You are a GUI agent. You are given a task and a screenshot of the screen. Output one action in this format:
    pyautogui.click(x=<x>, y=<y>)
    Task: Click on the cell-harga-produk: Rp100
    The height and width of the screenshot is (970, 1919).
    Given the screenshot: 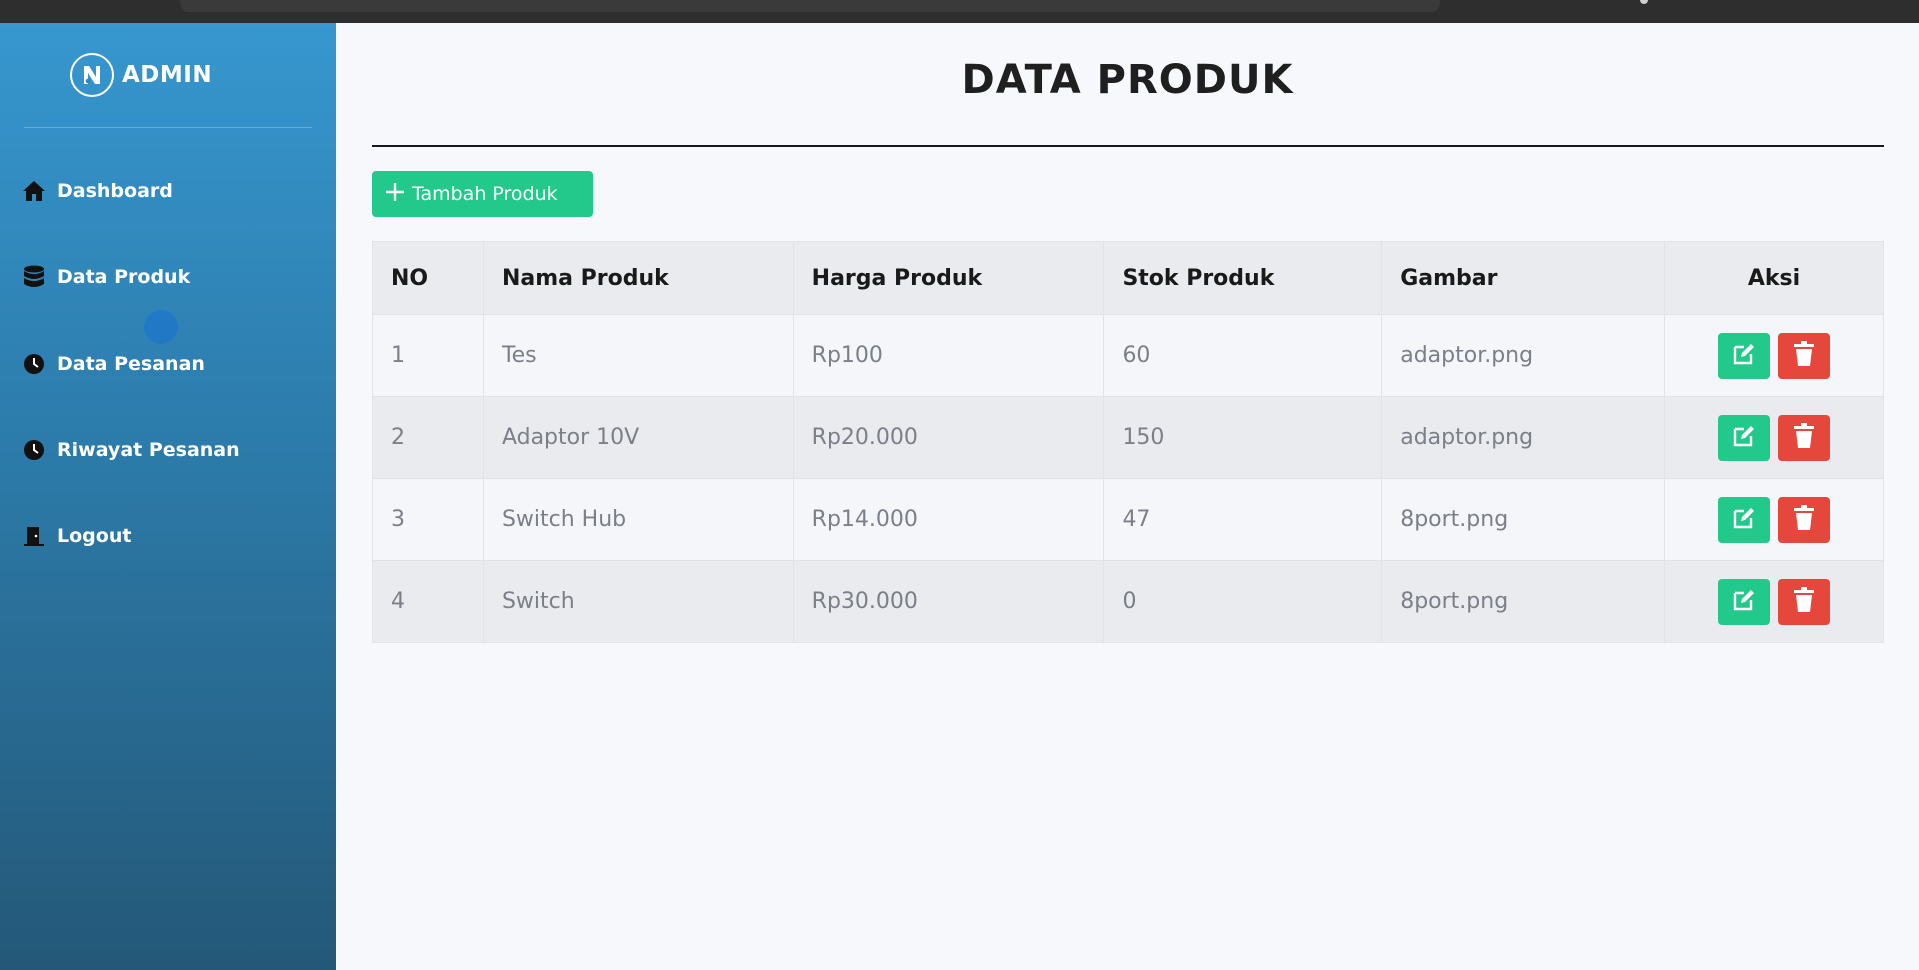 What is the action you would take?
    pyautogui.click(x=948, y=355)
    